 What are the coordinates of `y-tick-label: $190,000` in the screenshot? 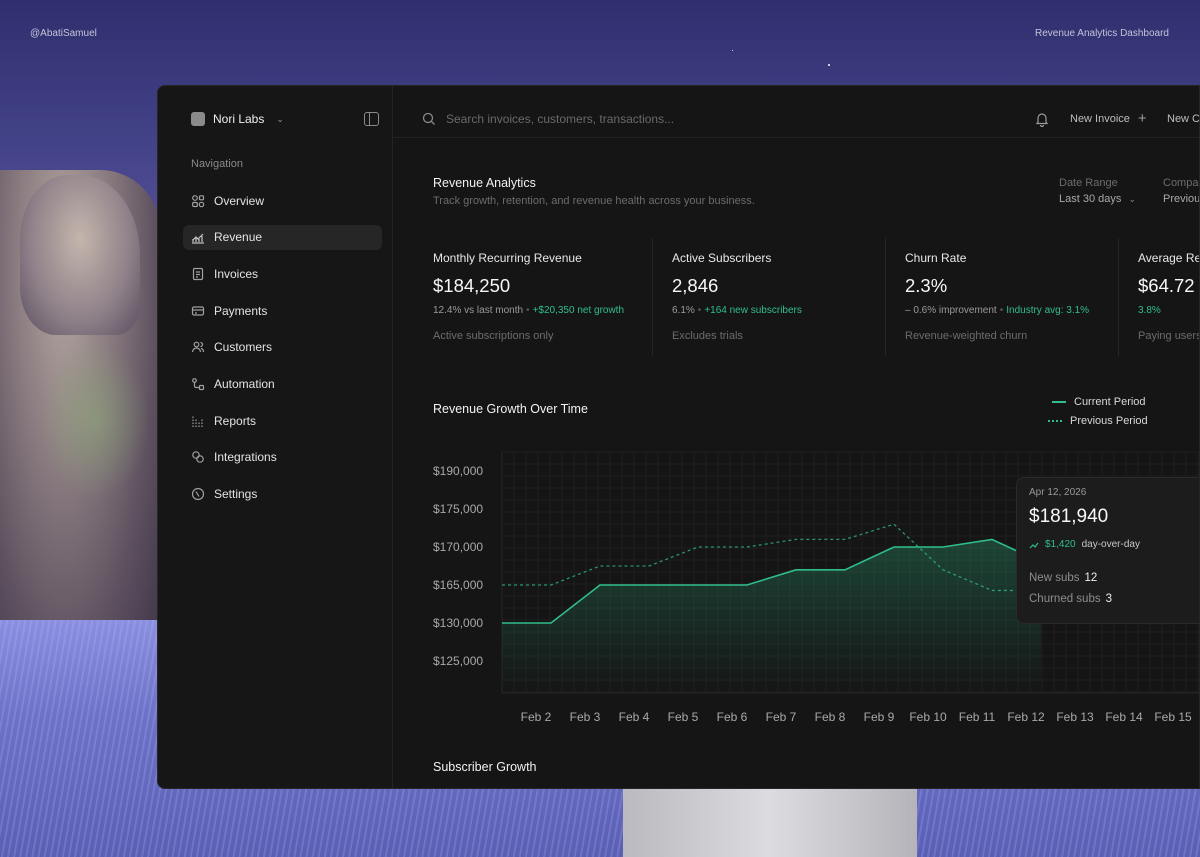 It's located at (458, 471).